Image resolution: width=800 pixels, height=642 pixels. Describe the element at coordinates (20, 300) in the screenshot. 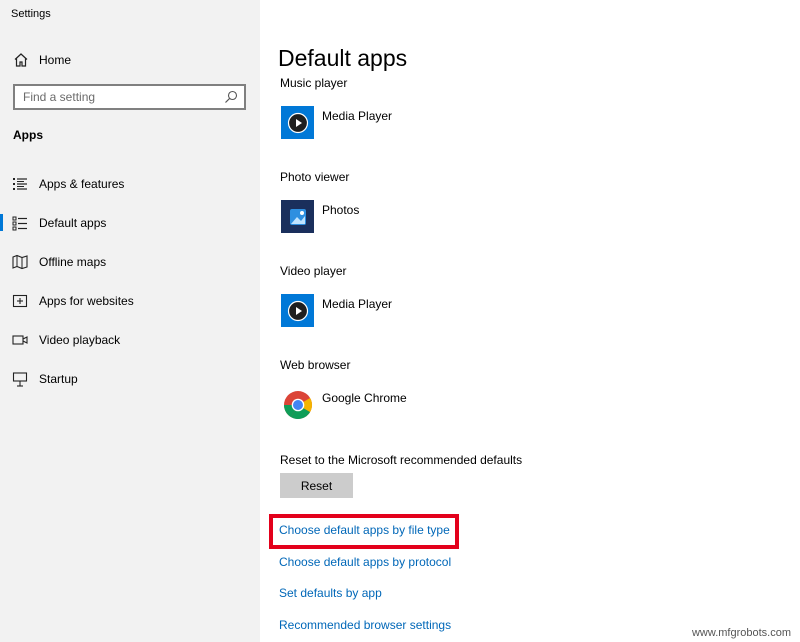

I see `web-apps-icon` at that location.